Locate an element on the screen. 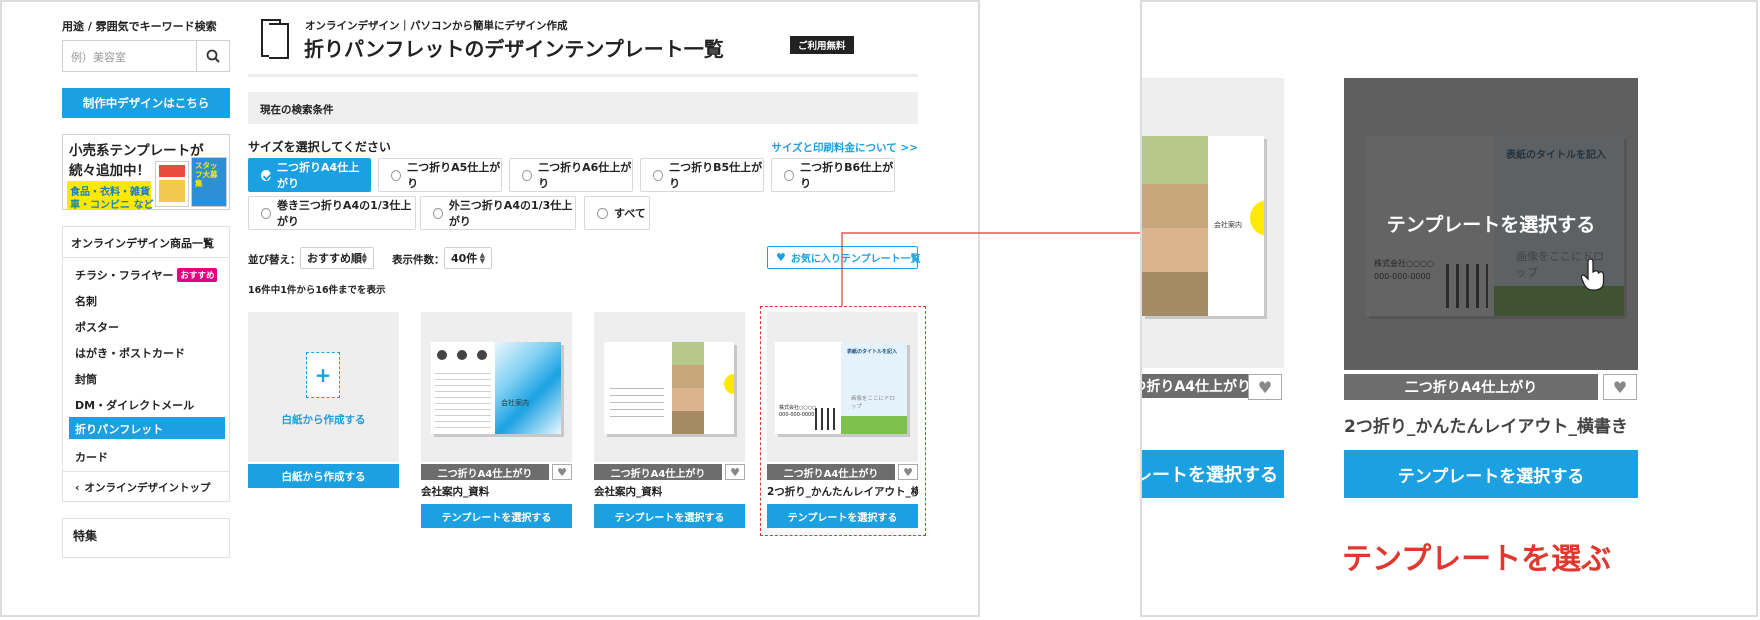 The height and width of the screenshot is (620, 1760). pointer-hand-icon is located at coordinates (1592, 274).